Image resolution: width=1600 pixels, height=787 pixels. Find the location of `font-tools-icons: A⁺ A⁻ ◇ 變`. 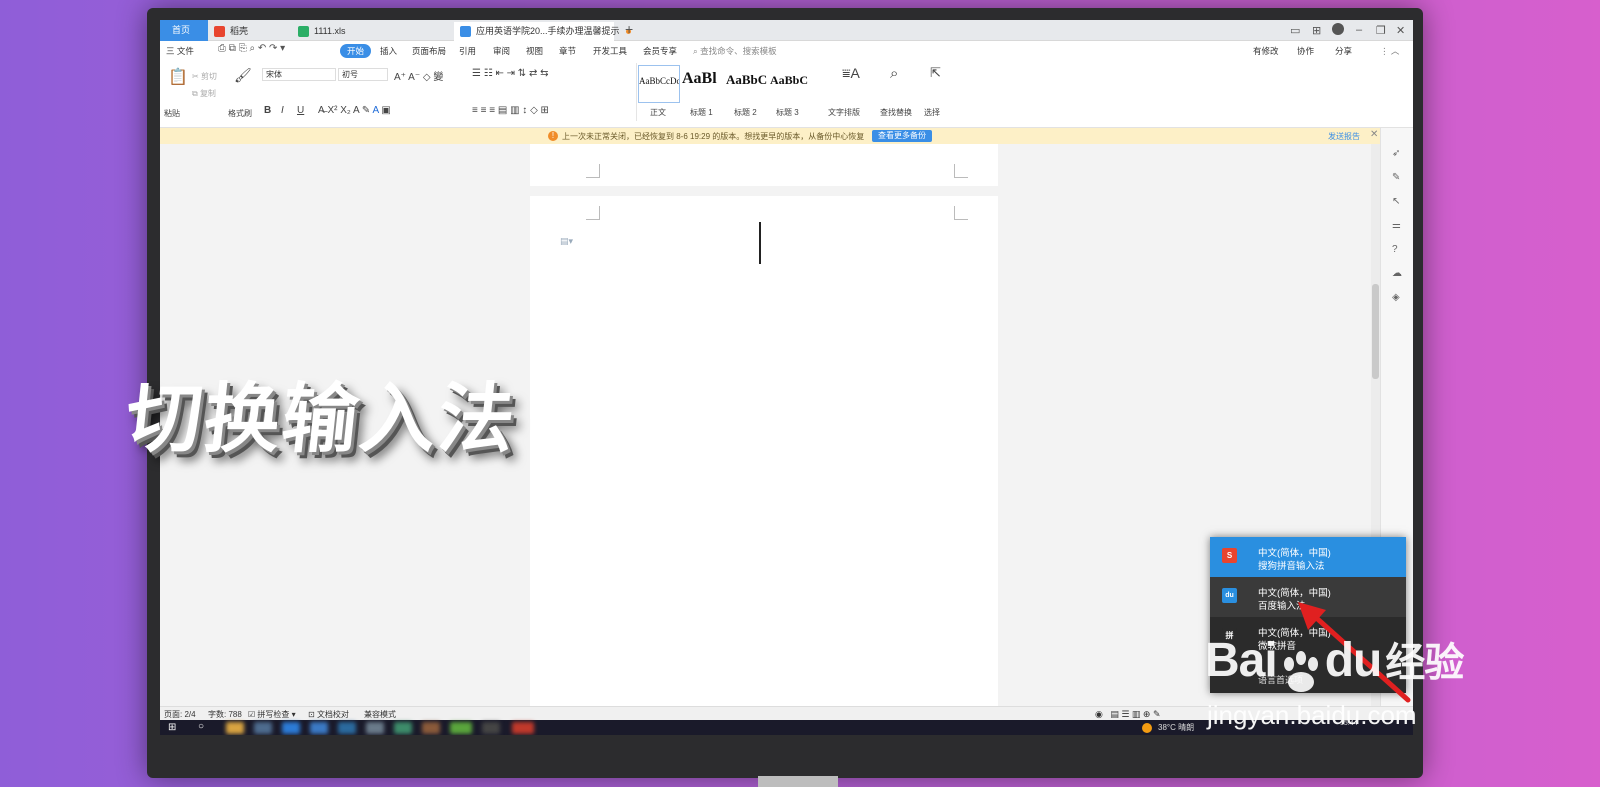

font-tools-icons: A⁺ A⁻ ◇ 變 is located at coordinates (418, 75).